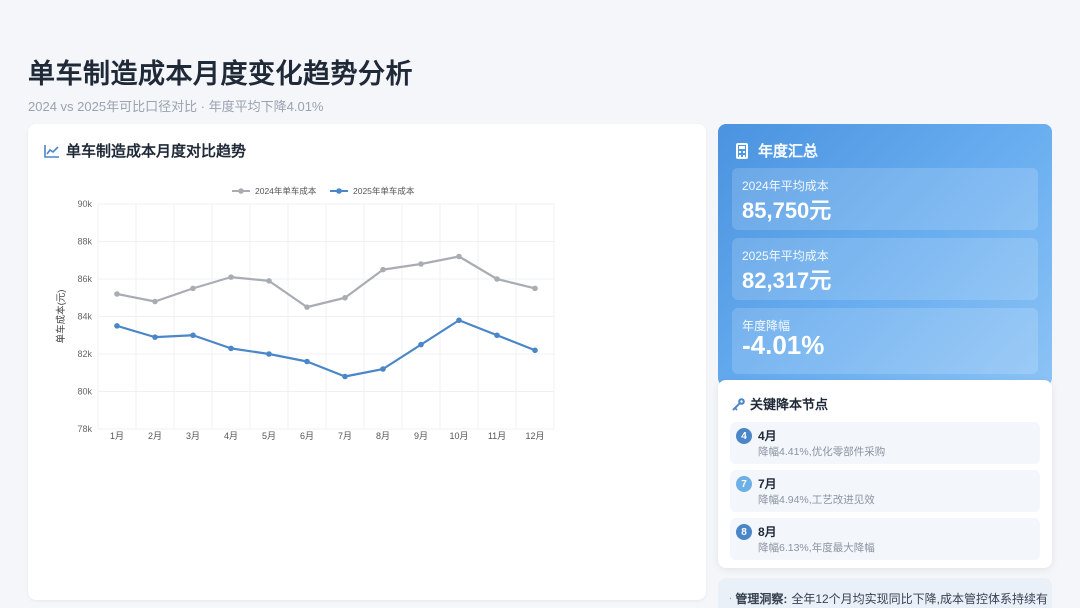 The image size is (1080, 608). I want to click on y-tick-label: 88k, so click(84, 242).